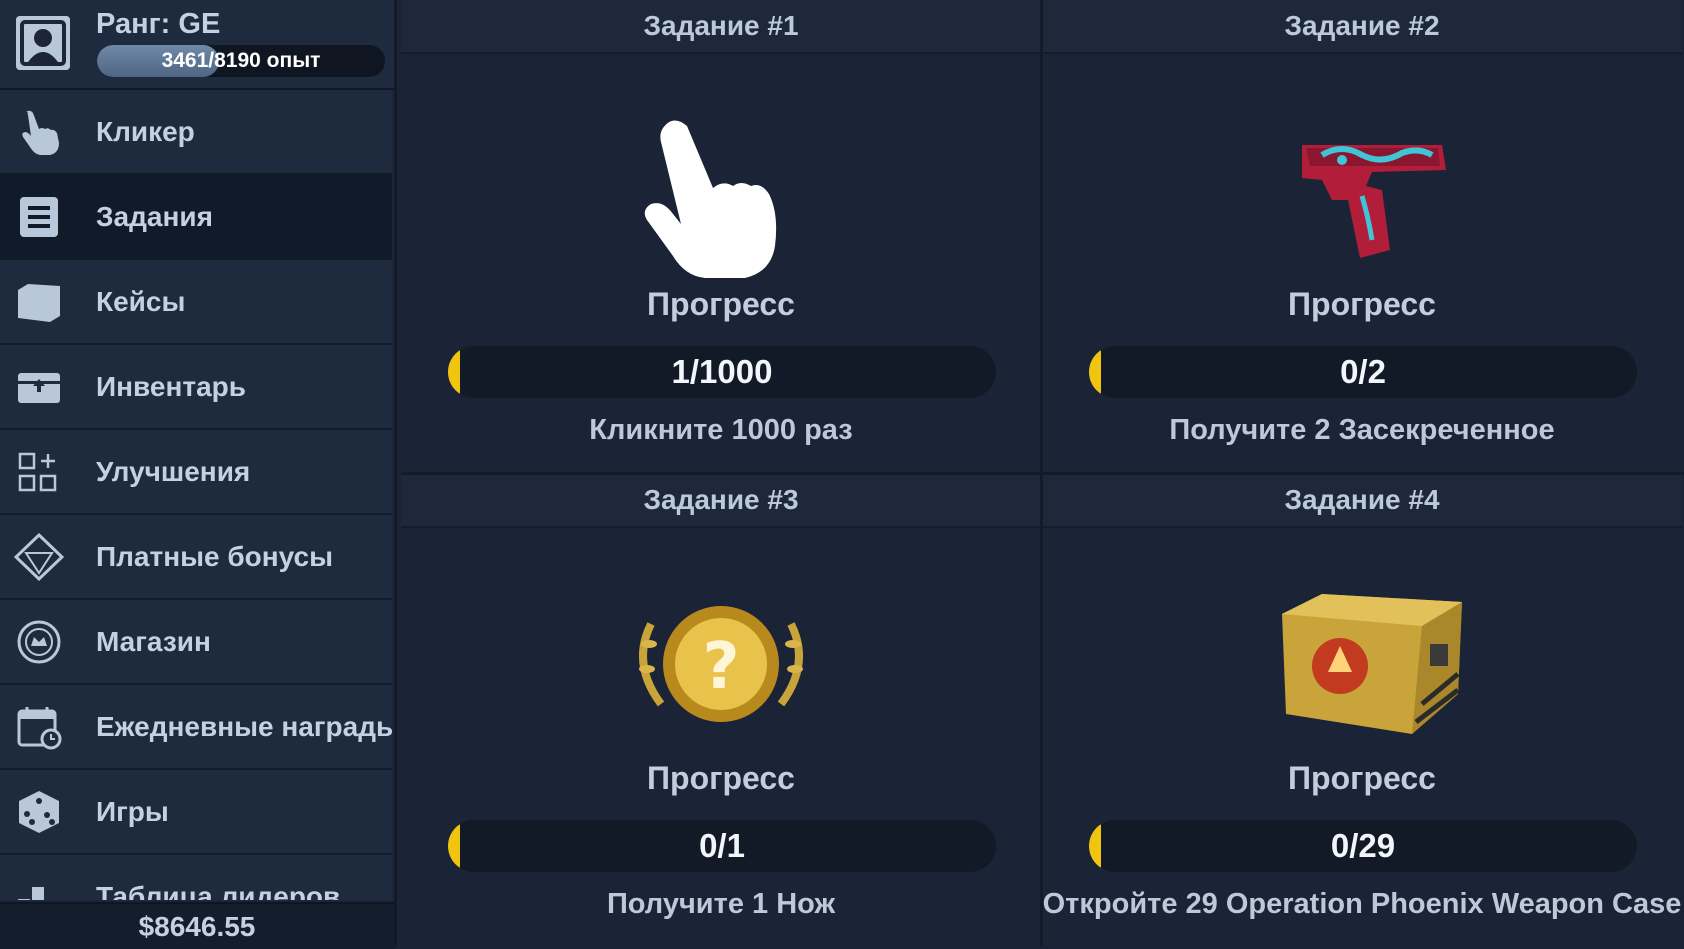 The width and height of the screenshot is (1684, 949). Describe the element at coordinates (1362, 501) in the screenshot. I see `quest-title: Задание #4` at that location.